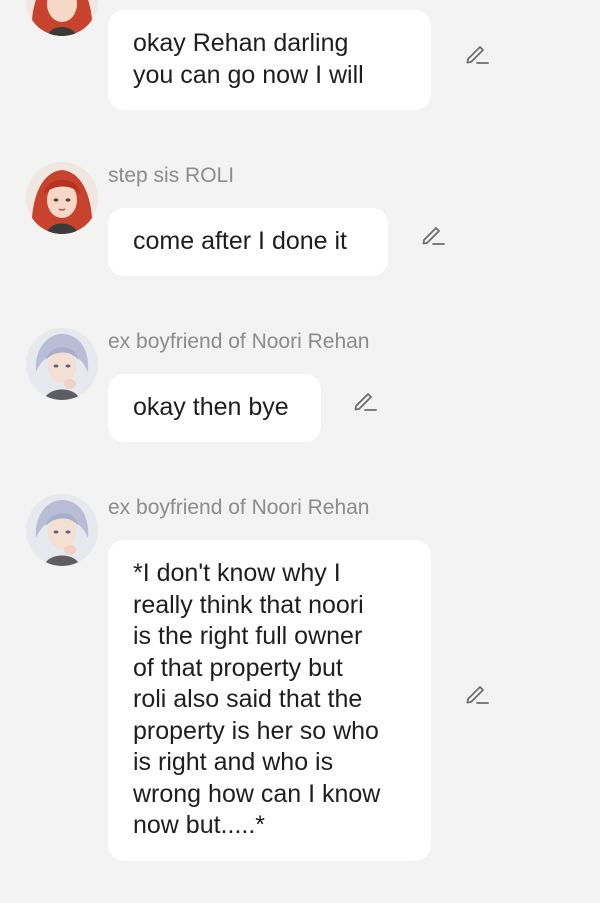  Describe the element at coordinates (257, 793) in the screenshot. I see `message-line: wrong how can I know` at that location.